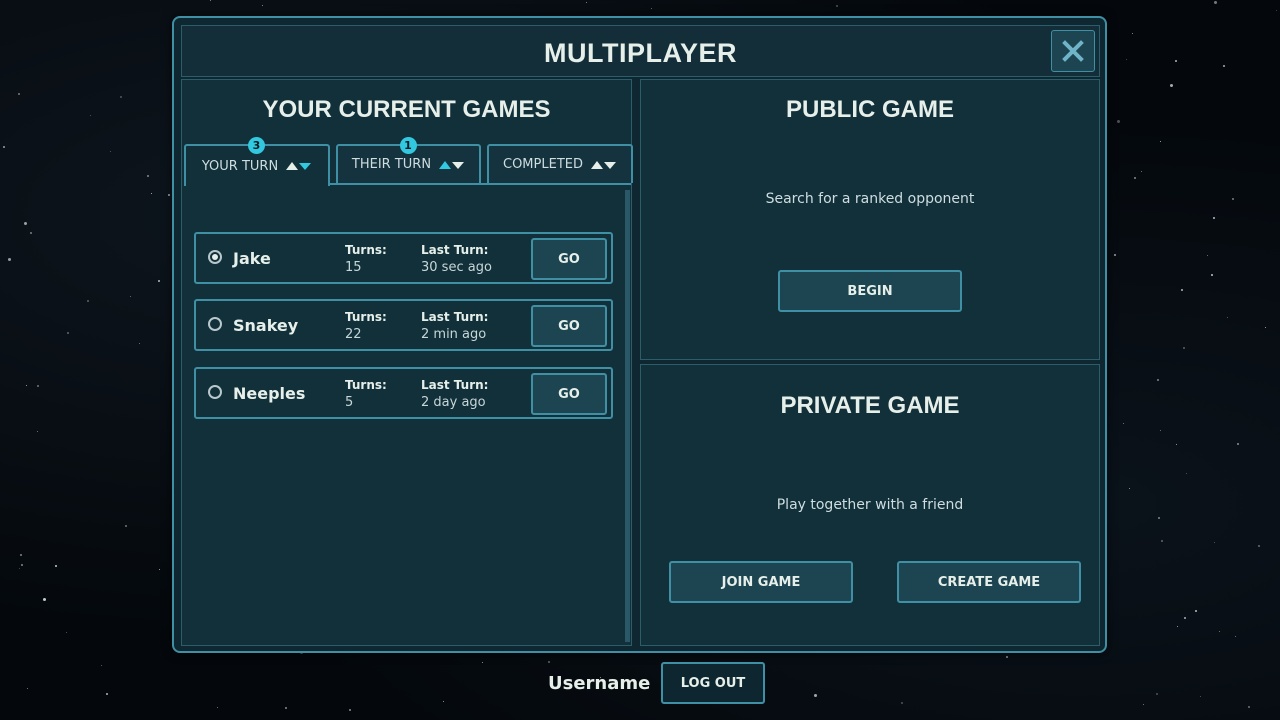 The height and width of the screenshot is (720, 1280). Describe the element at coordinates (1073, 51) in the screenshot. I see `close-button` at that location.